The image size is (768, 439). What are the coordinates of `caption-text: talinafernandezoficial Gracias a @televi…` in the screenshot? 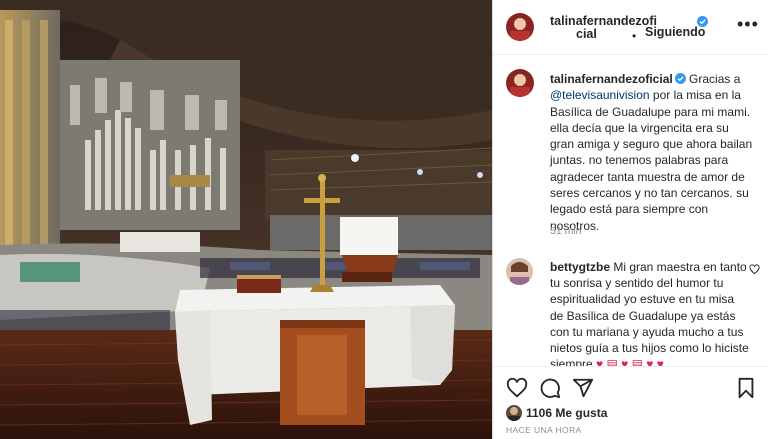 It's located at (653, 152).